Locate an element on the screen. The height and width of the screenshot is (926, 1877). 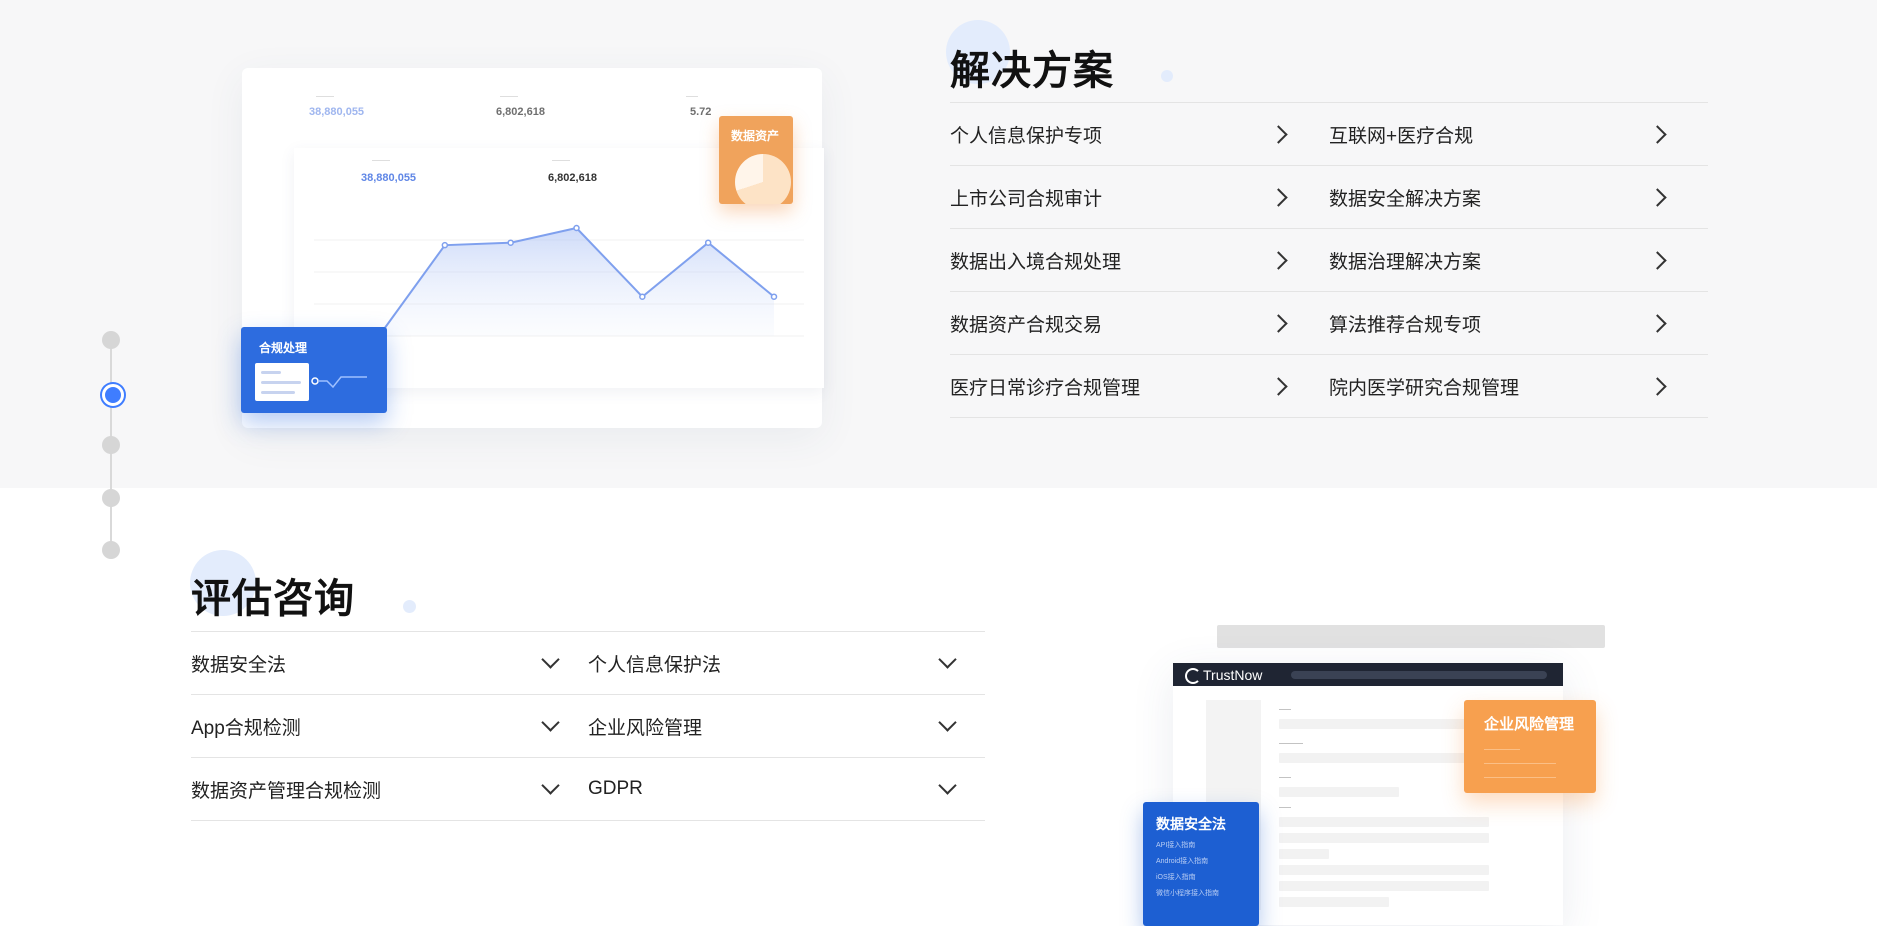
solution-item-label: 数据治理解决方案 is located at coordinates (1405, 262).